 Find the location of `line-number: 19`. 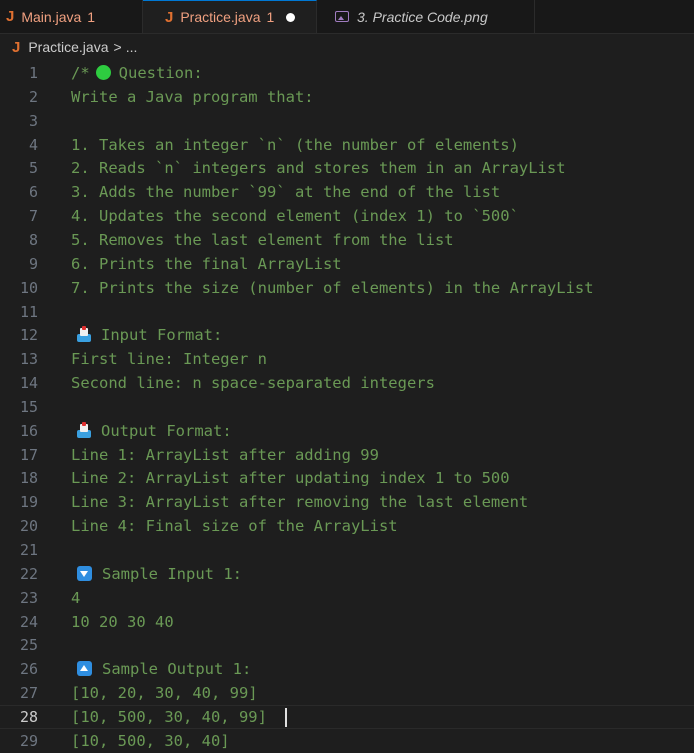

line-number: 19 is located at coordinates (28, 502).